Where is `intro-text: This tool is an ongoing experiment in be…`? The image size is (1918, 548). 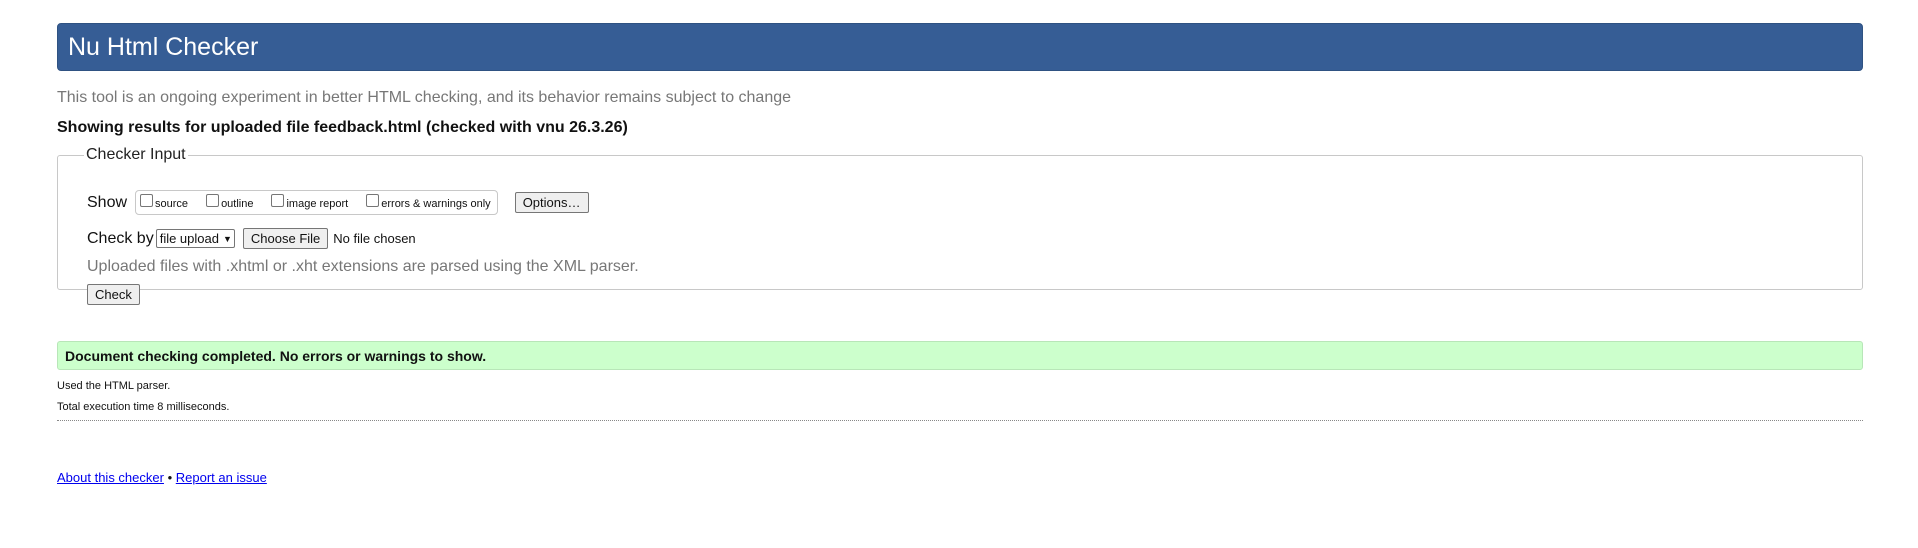 intro-text: This tool is an ongoing experiment in be… is located at coordinates (424, 97).